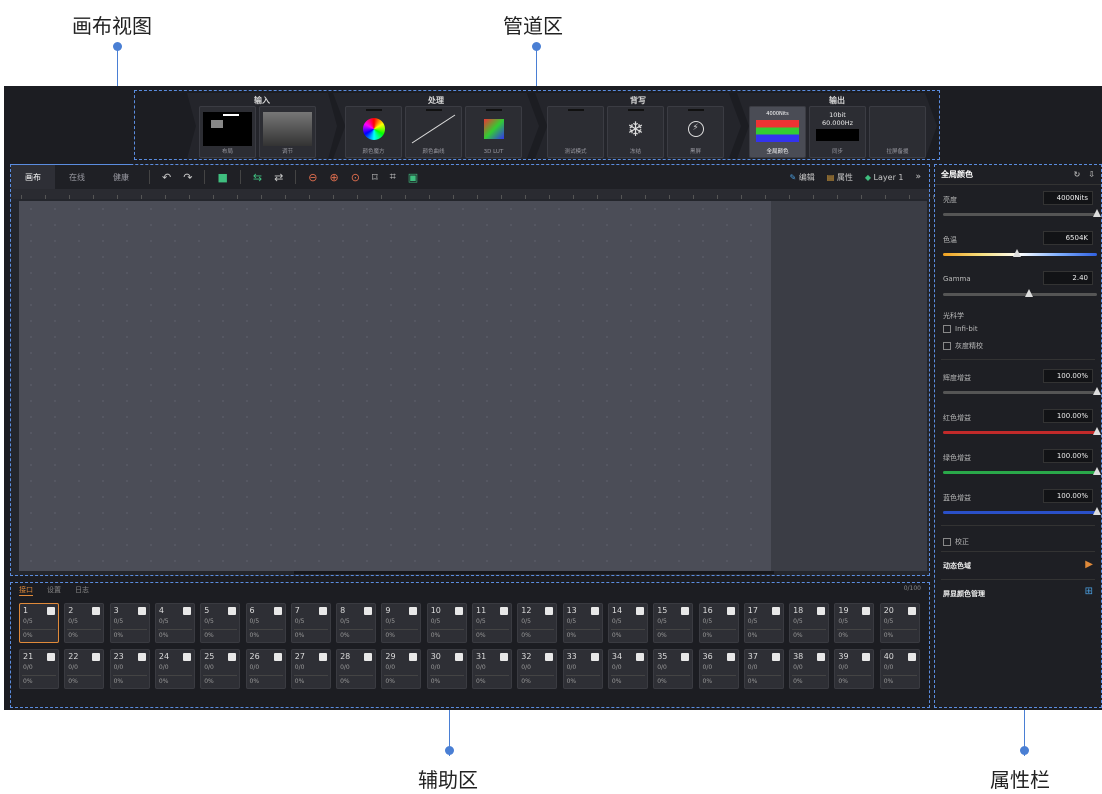 The height and width of the screenshot is (794, 1102). Describe the element at coordinates (355, 177) in the screenshot. I see `zoom-fit-icon: ⊙` at that location.